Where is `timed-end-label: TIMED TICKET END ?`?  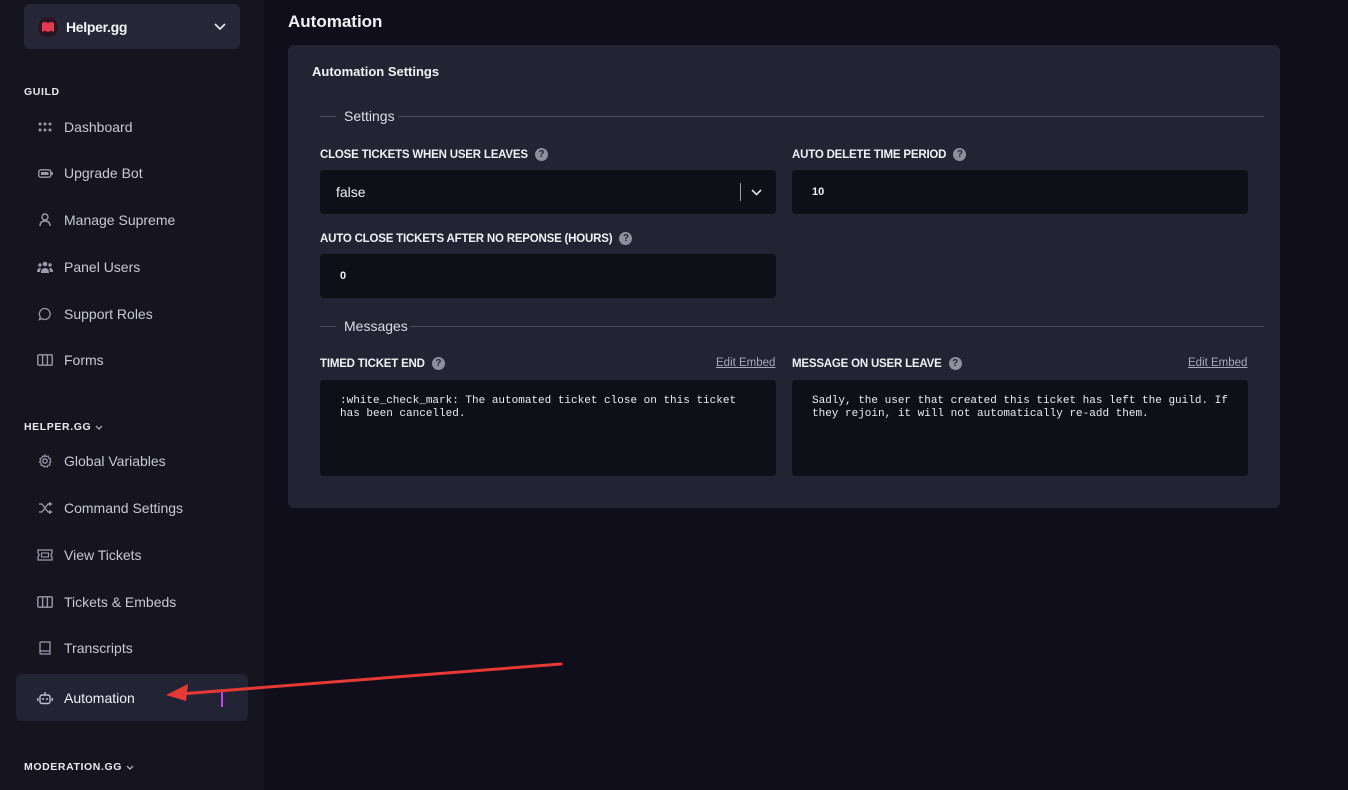 timed-end-label: TIMED TICKET END ? is located at coordinates (382, 363).